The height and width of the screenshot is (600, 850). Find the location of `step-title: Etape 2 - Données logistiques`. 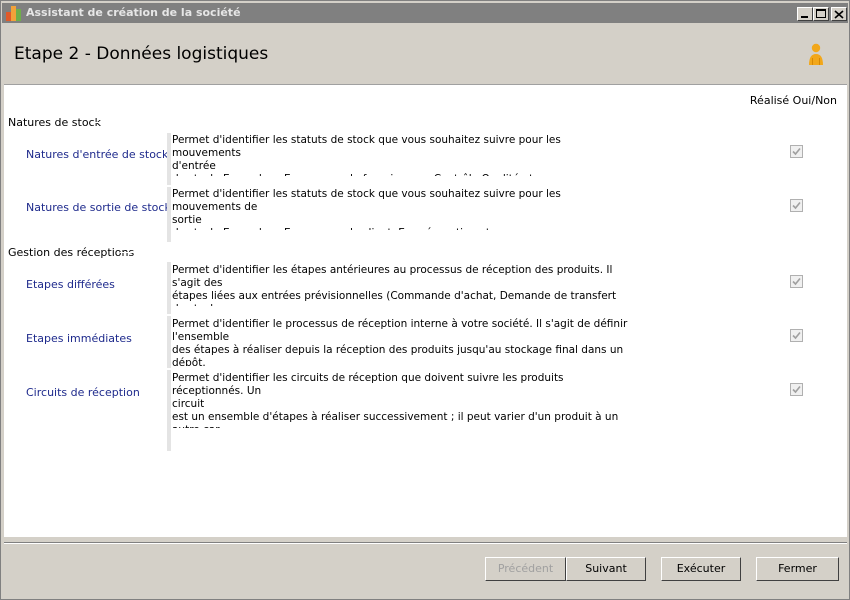

step-title: Etape 2 - Données logistiques is located at coordinates (141, 54).